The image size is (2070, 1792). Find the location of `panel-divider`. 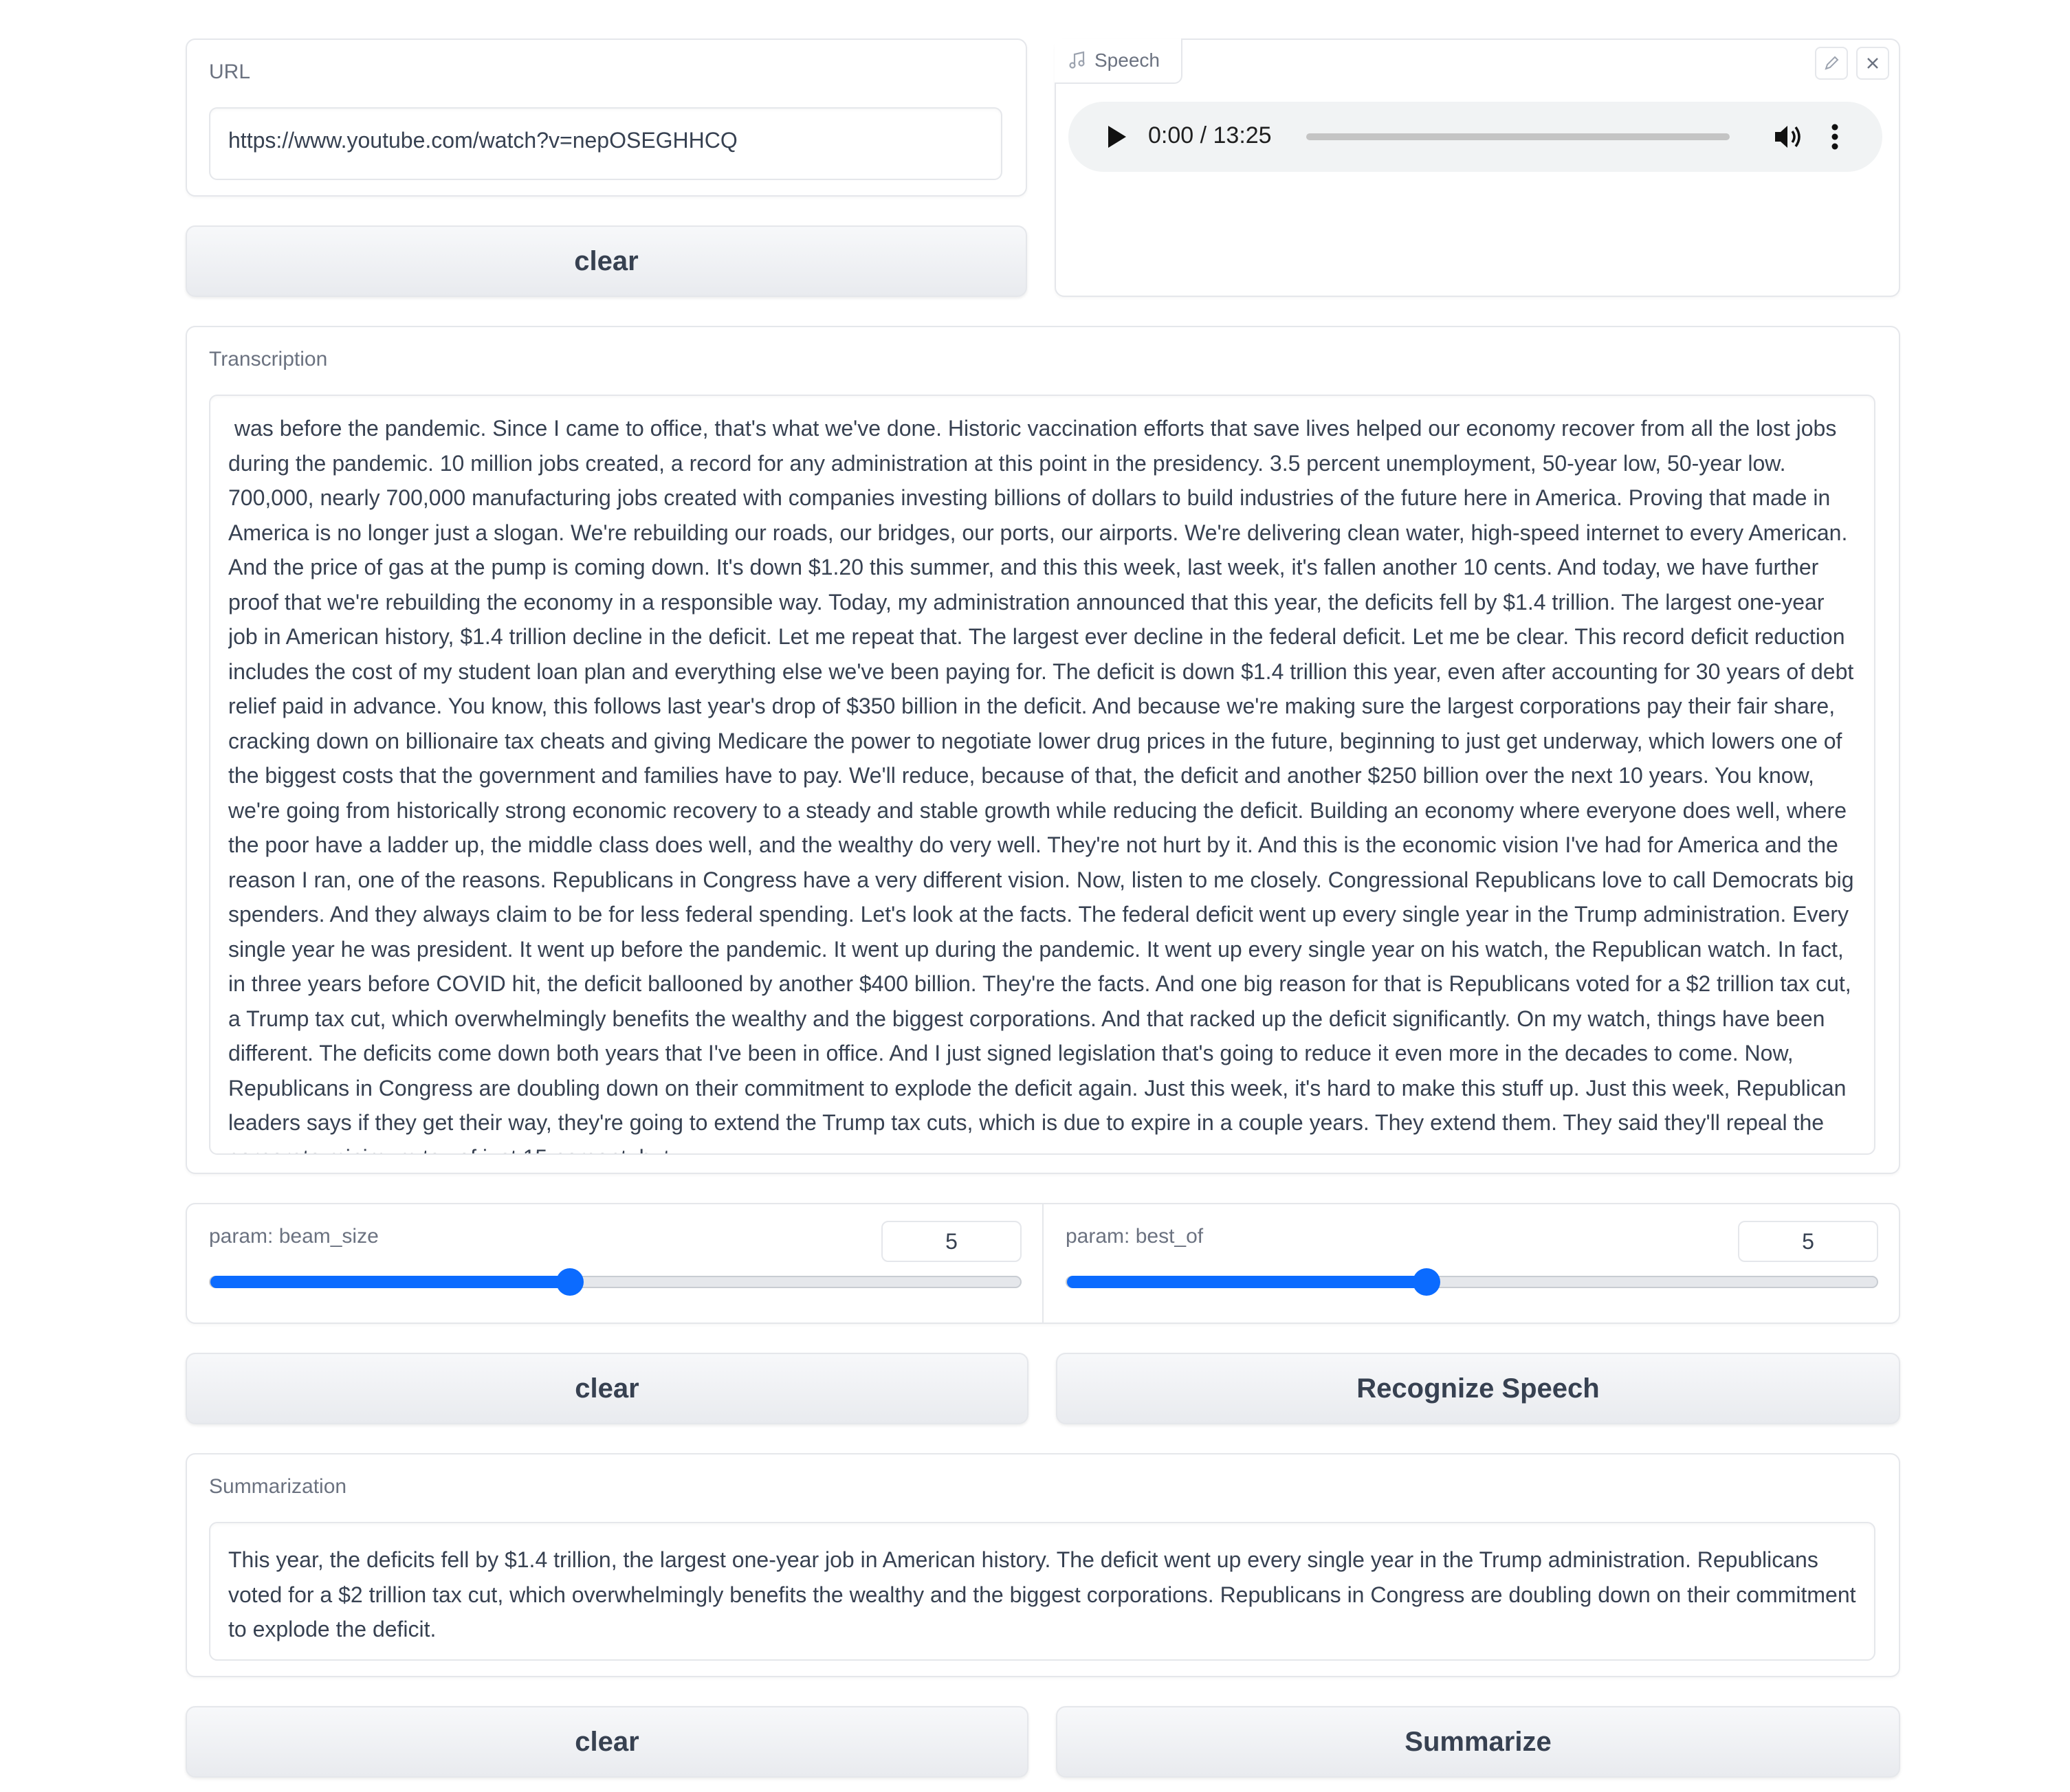

panel-divider is located at coordinates (1043, 1263).